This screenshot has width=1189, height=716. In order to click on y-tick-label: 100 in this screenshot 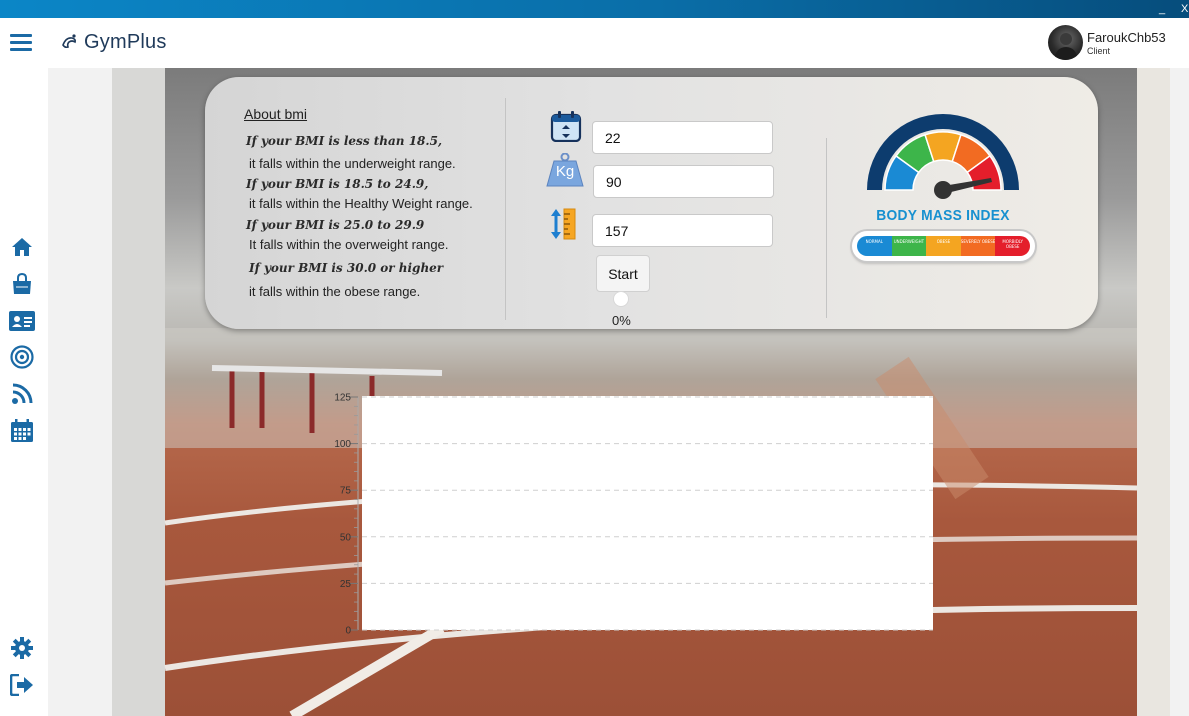, I will do `click(342, 444)`.